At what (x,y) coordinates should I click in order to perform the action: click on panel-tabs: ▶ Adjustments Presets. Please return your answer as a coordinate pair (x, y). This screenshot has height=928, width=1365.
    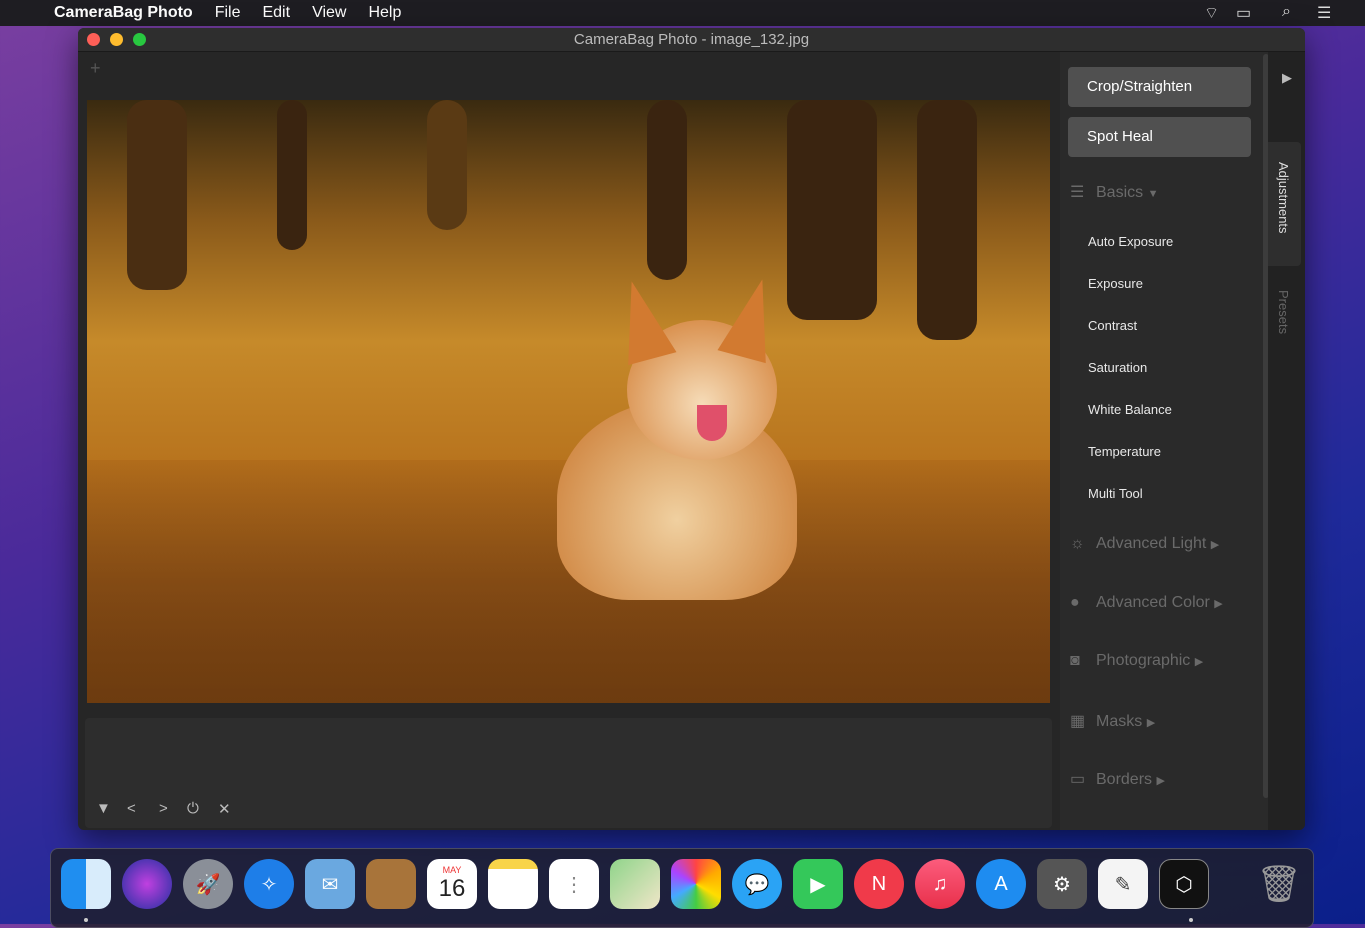
    Looking at the image, I should click on (1286, 441).